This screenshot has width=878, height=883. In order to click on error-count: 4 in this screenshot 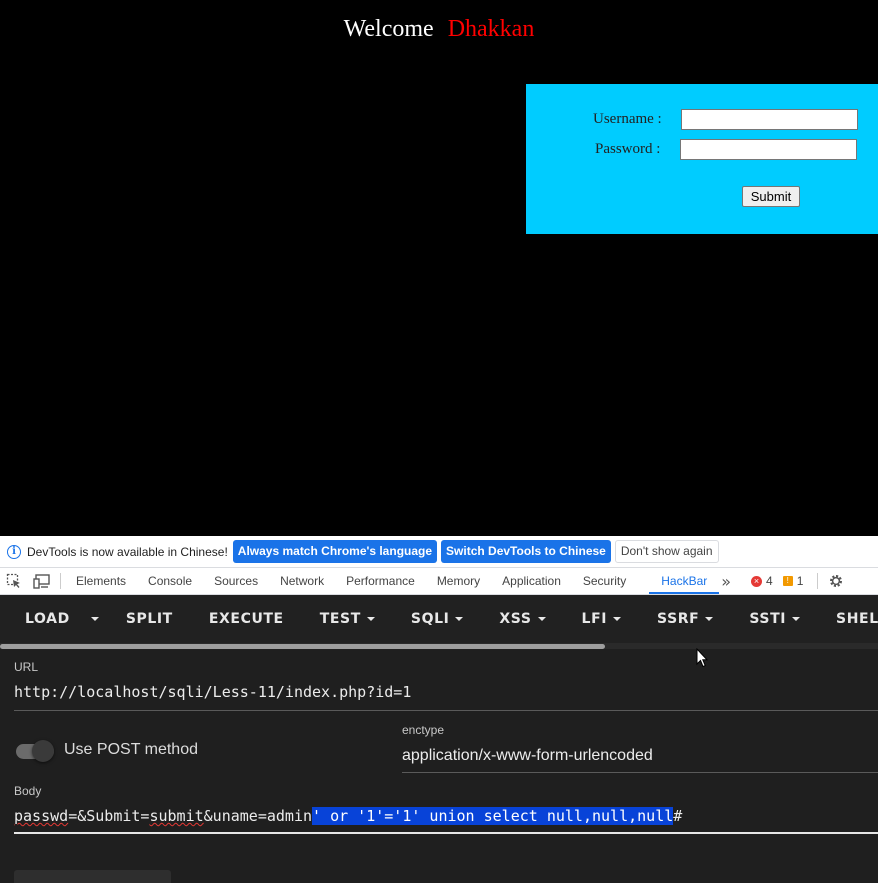, I will do `click(769, 581)`.